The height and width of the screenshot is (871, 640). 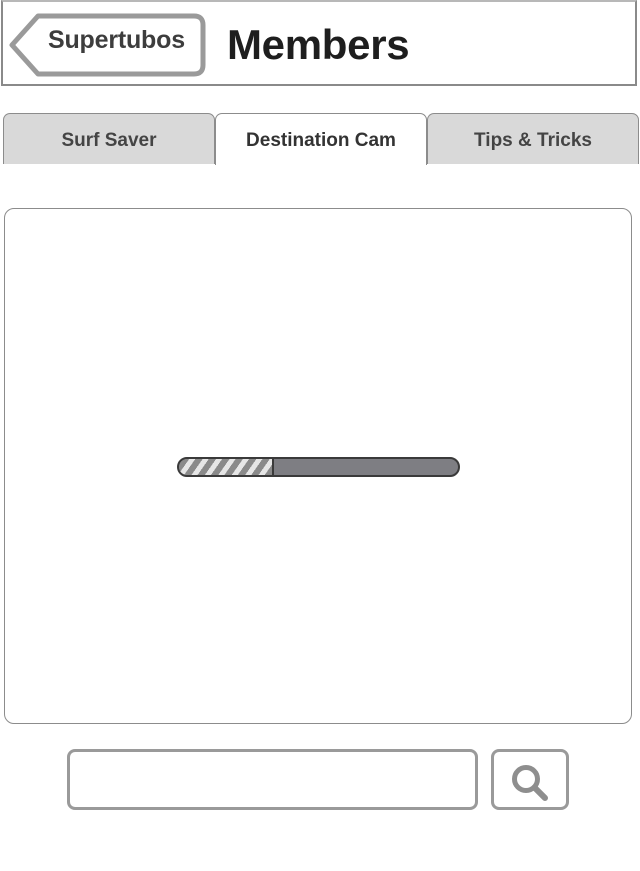 I want to click on back-button: Supertubos, so click(x=107, y=45).